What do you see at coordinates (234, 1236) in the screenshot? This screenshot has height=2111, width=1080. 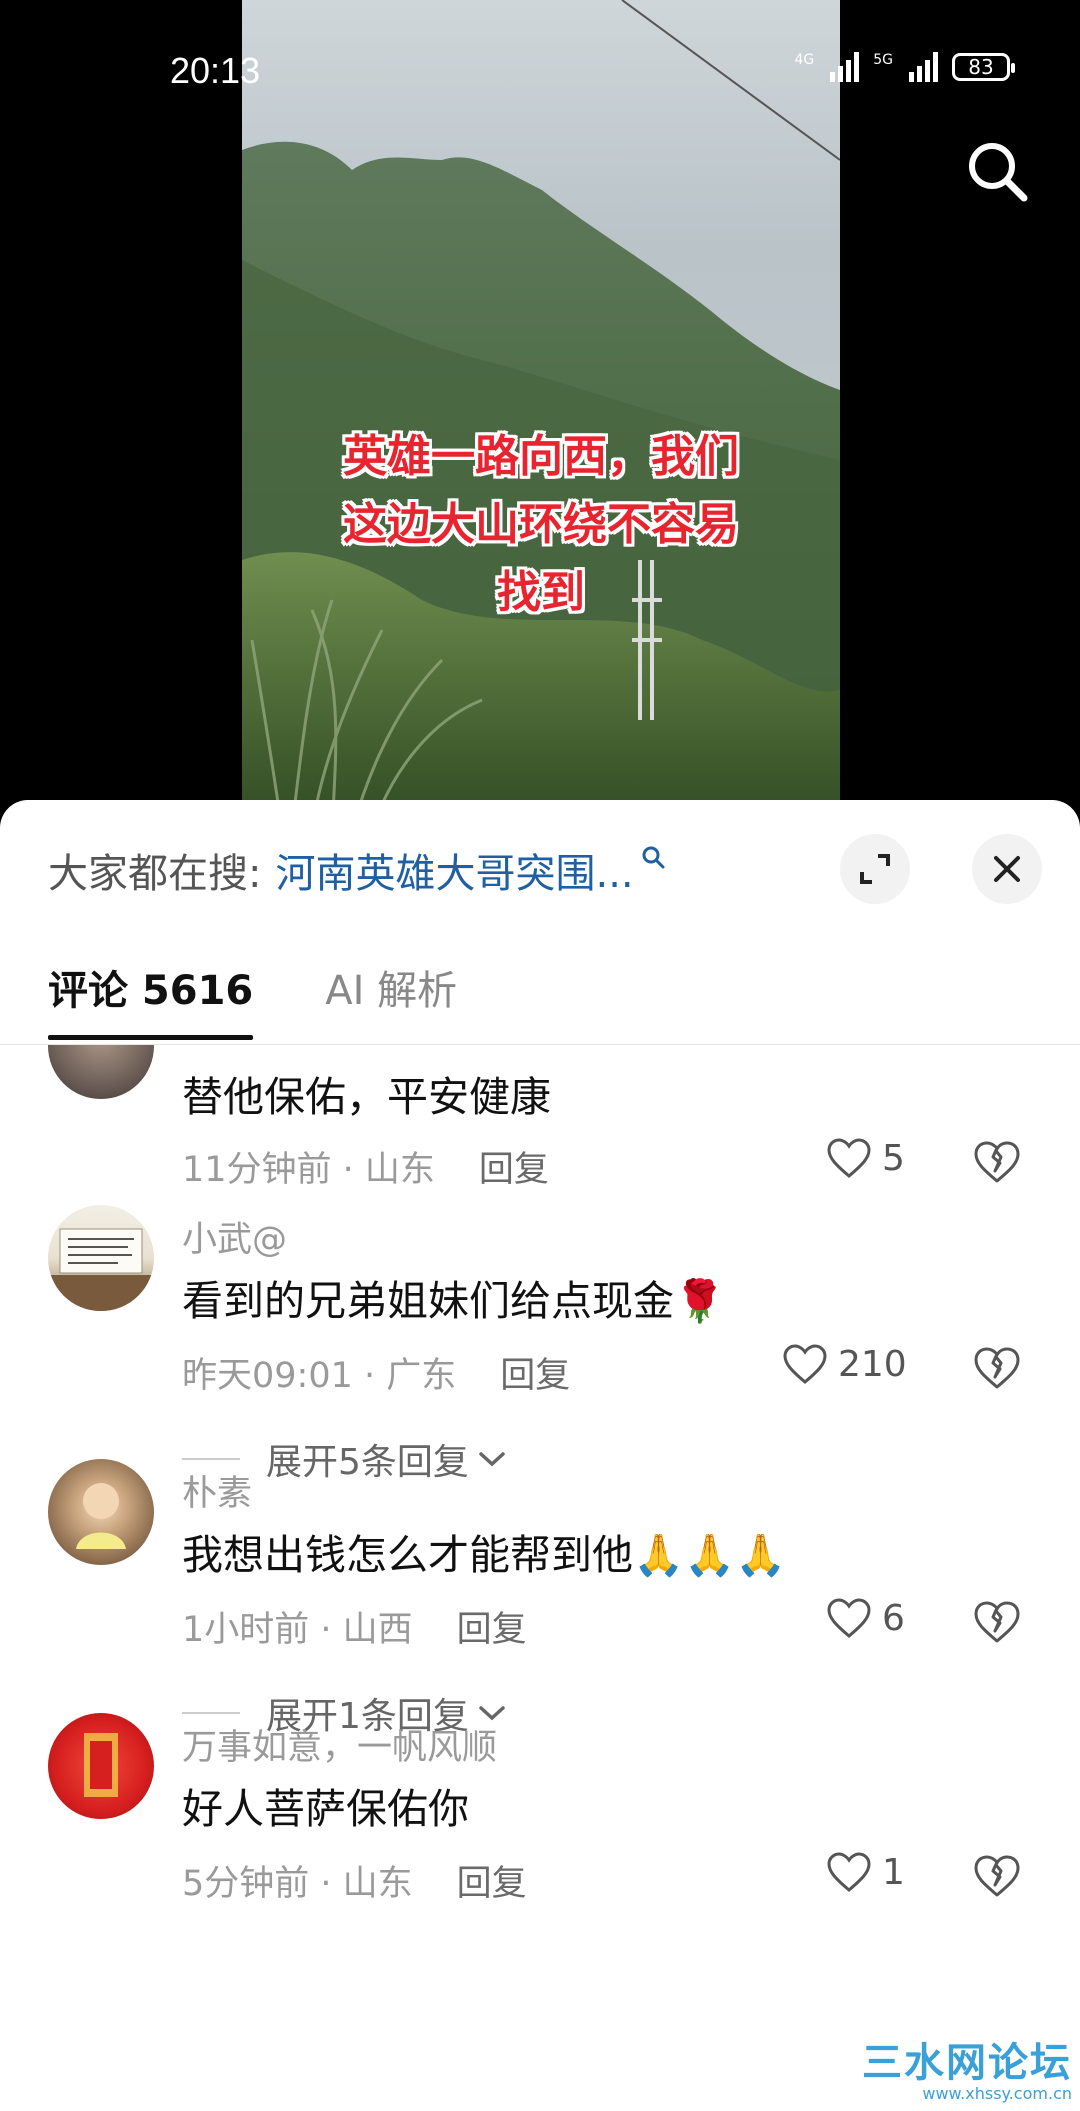 I see `comment-author: 小武@` at bounding box center [234, 1236].